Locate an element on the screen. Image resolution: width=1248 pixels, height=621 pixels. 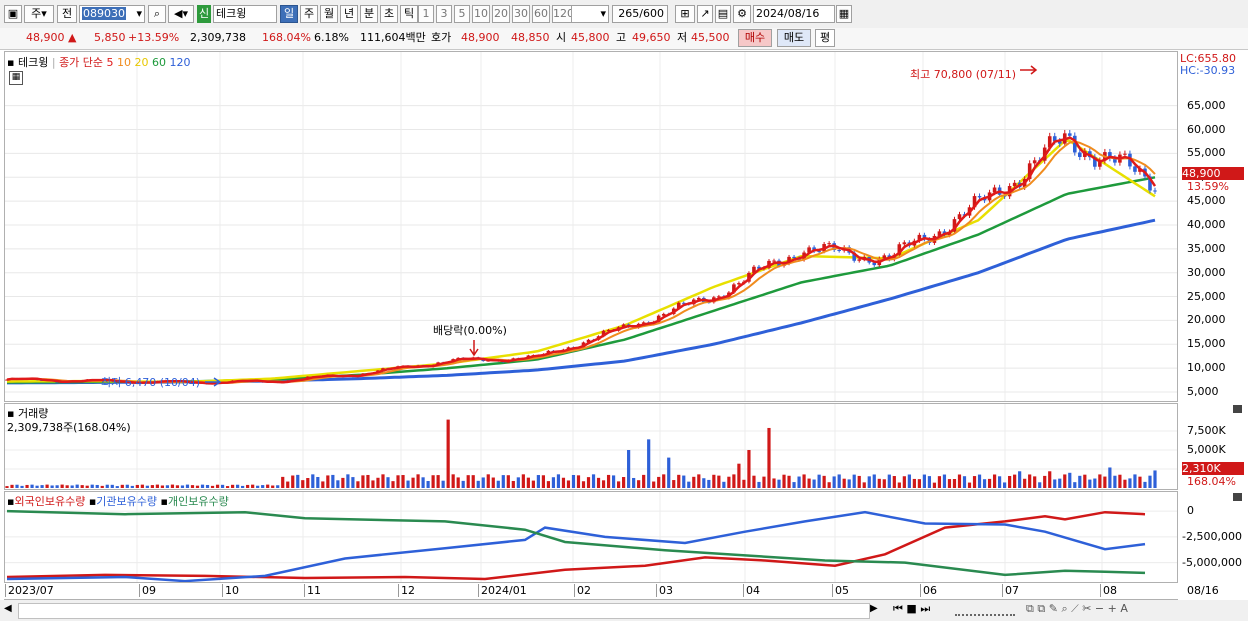
prev-button: 전 is located at coordinates (67, 14).